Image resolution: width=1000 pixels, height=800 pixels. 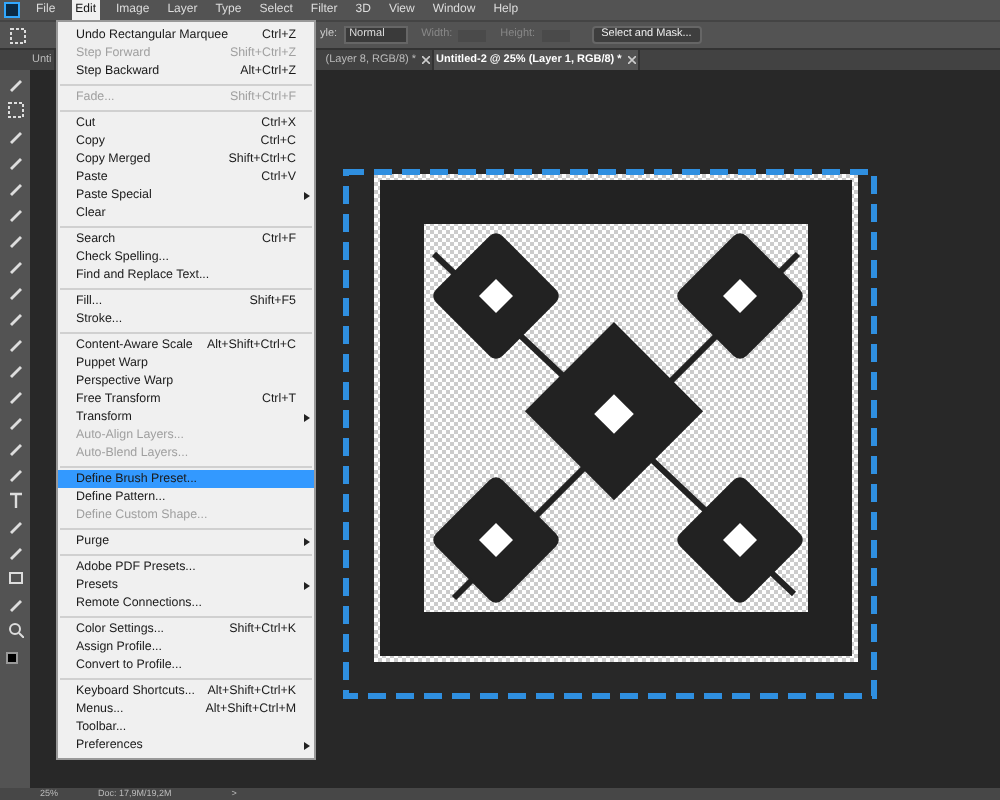 What do you see at coordinates (15, 630) in the screenshot?
I see `zoom-tool-icon` at bounding box center [15, 630].